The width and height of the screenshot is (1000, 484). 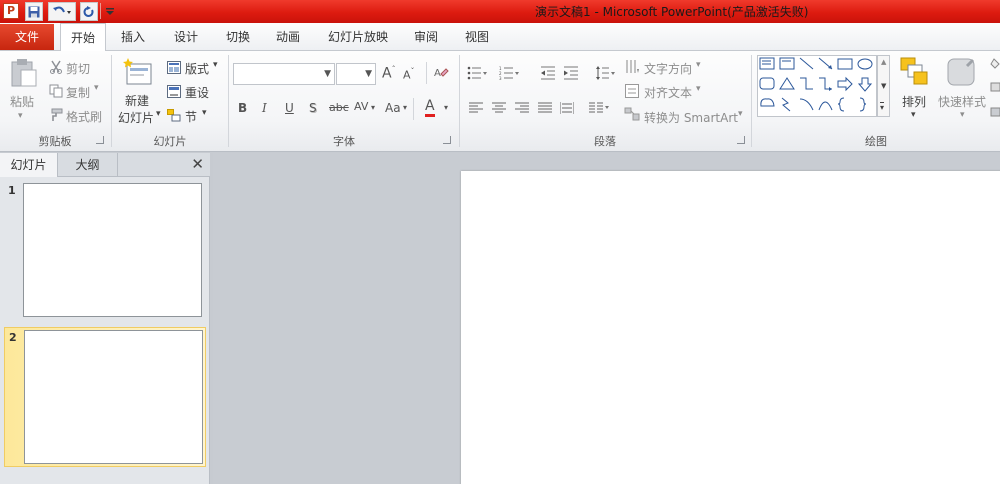 What do you see at coordinates (197, 92) in the screenshot?
I see `reset-label: 重设` at bounding box center [197, 92].